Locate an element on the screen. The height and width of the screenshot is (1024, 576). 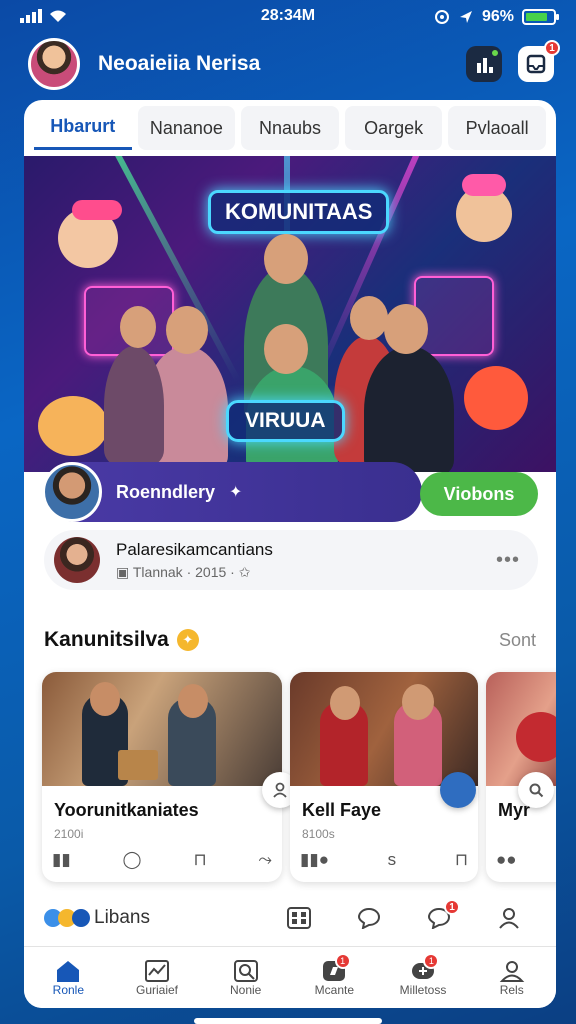
nav-label: Nonie is located at coordinates (246, 989).